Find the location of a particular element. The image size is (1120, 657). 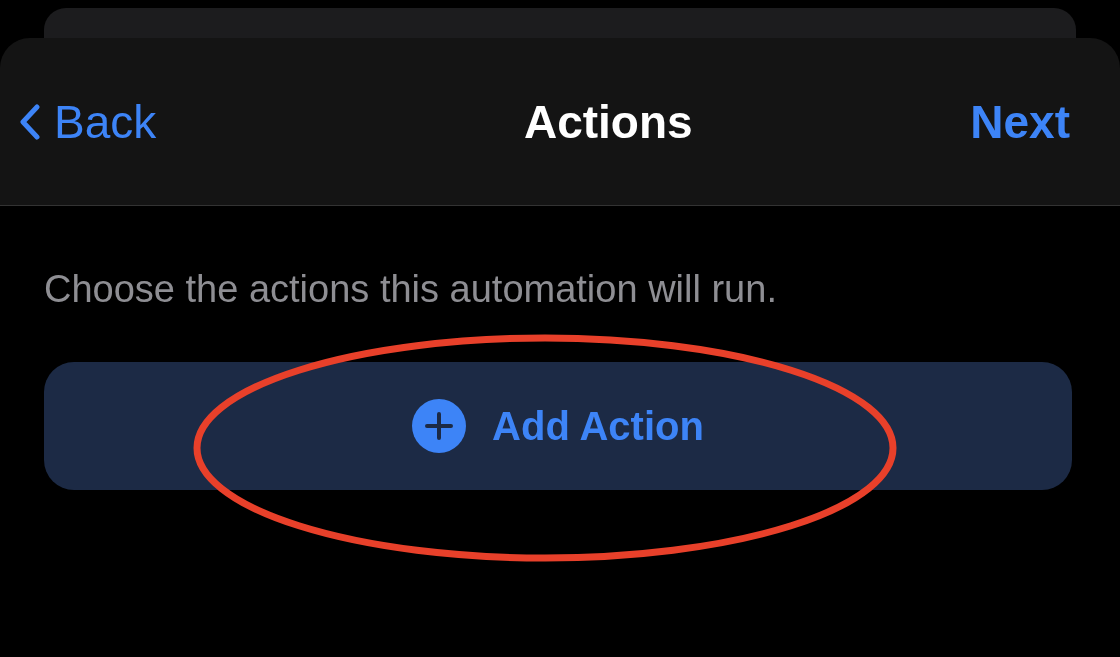

description-text: Choose the actions this automation will run. is located at coordinates (411, 289).